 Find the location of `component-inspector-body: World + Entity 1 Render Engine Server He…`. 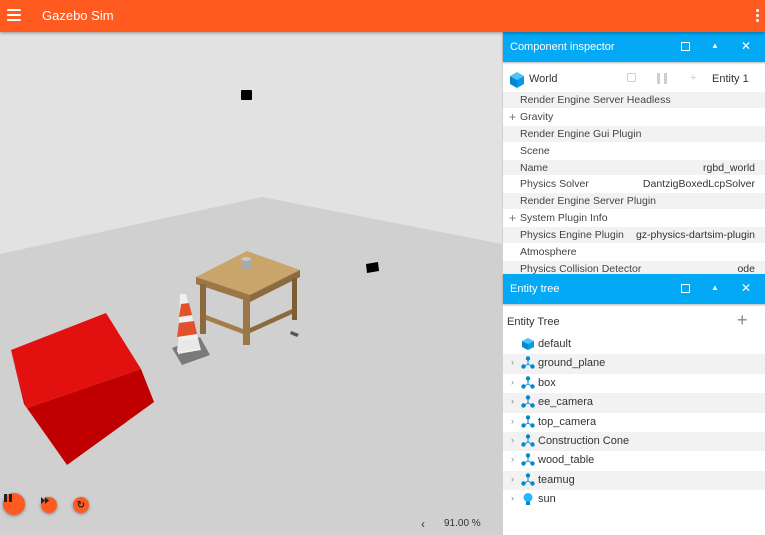

component-inspector-body: World + Entity 1 Render Engine Server He… is located at coordinates (634, 171).